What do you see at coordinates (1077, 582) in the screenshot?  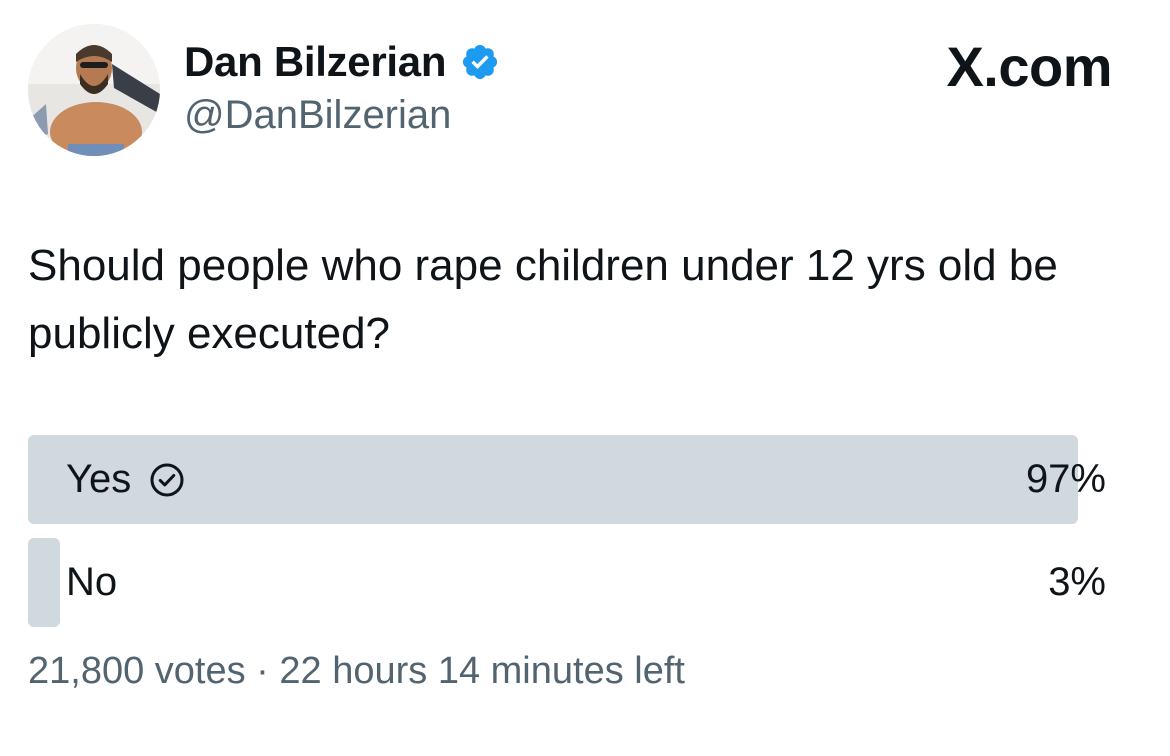 I see `poll-percent-no: 3%` at bounding box center [1077, 582].